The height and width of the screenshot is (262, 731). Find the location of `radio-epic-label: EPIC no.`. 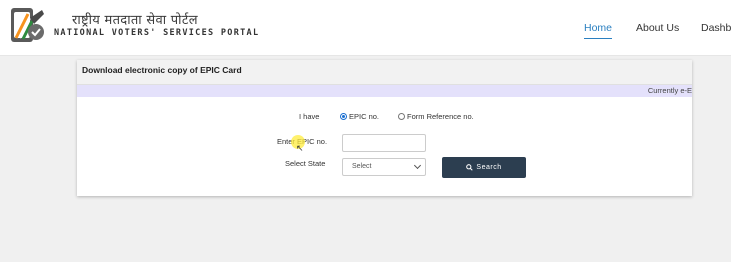

radio-epic-label: EPIC no. is located at coordinates (364, 116).